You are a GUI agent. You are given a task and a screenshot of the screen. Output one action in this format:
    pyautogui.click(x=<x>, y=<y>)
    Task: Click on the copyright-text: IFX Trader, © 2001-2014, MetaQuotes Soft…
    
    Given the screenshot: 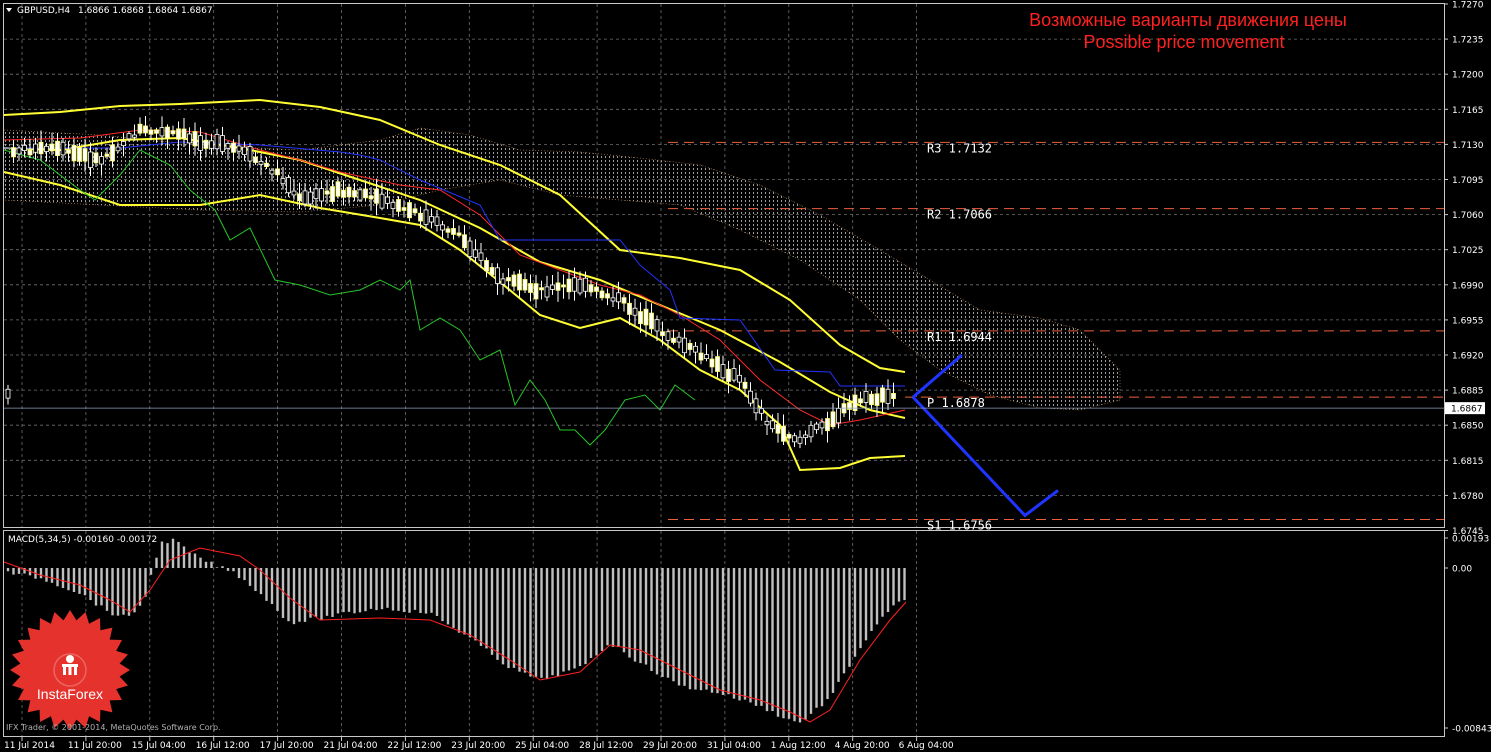 What is the action you would take?
    pyautogui.click(x=113, y=727)
    